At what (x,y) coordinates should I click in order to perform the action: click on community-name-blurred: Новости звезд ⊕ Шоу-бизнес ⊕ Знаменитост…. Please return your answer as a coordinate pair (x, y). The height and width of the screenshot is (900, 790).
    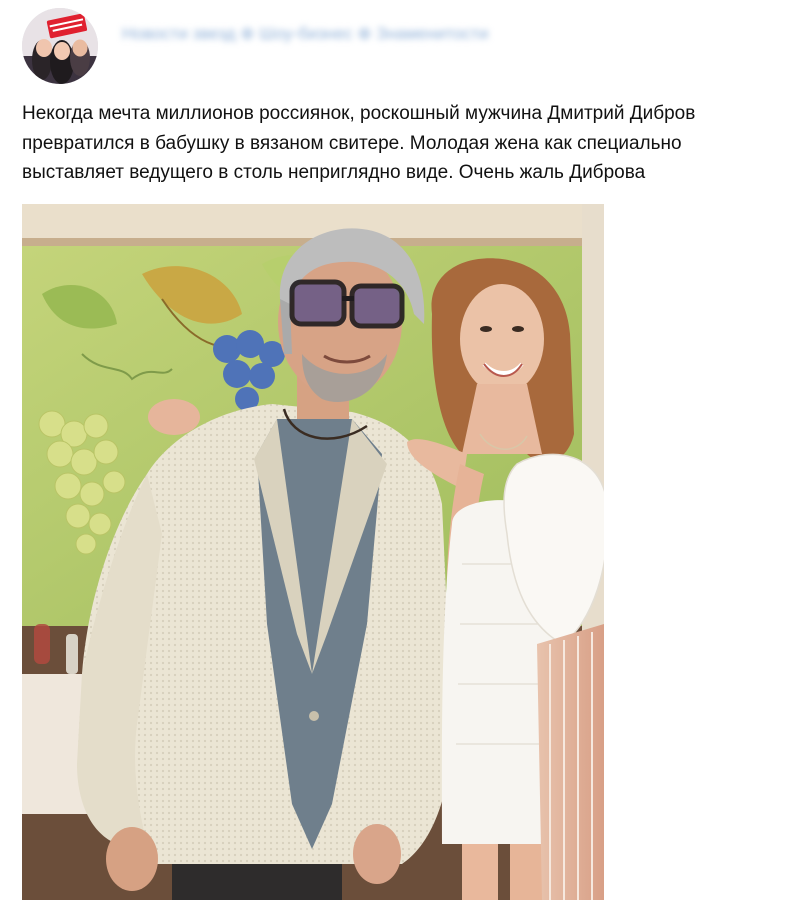
    Looking at the image, I should click on (305, 34).